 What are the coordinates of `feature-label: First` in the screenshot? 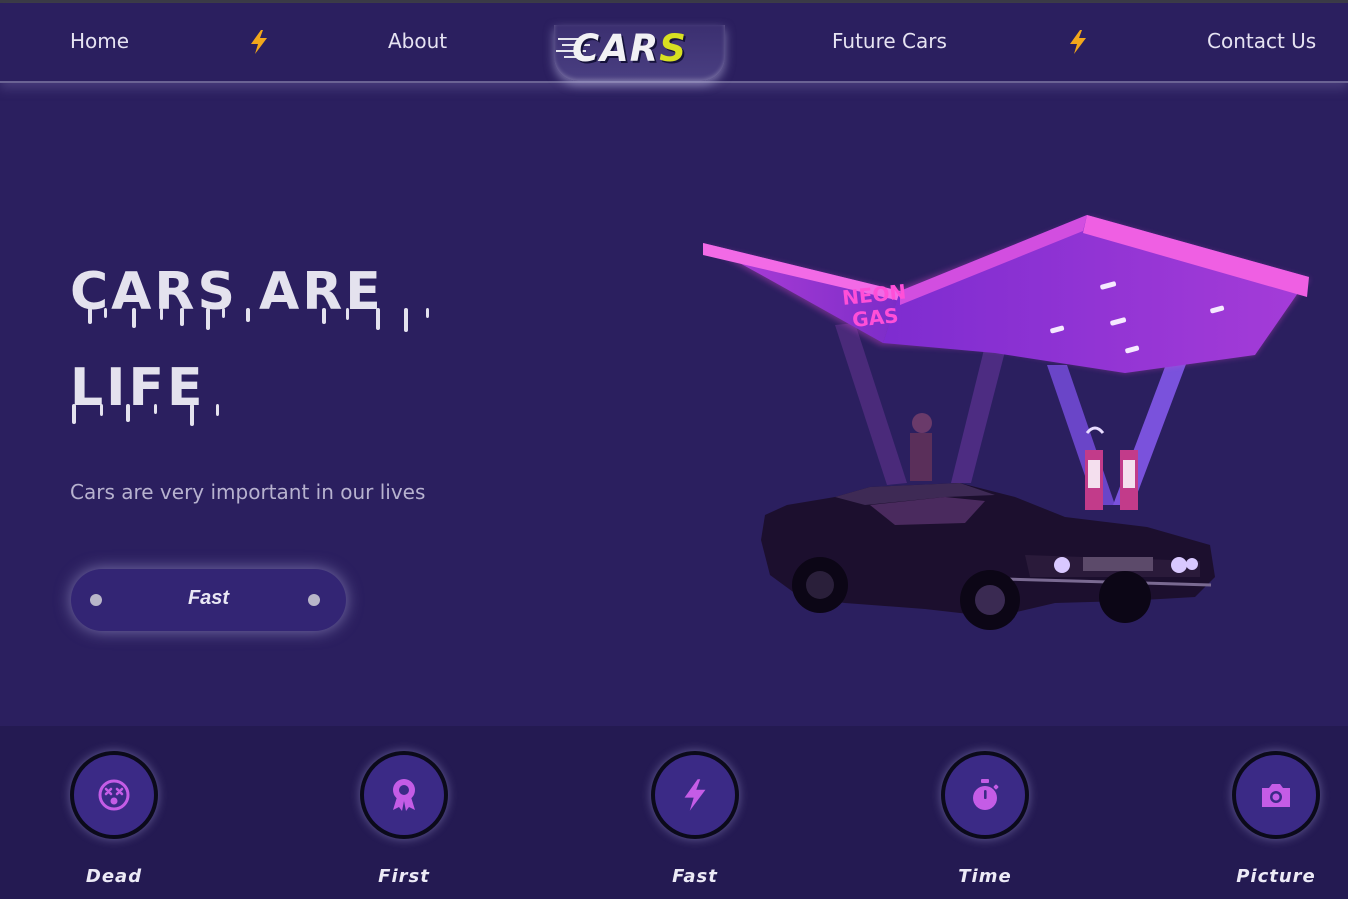 It's located at (404, 876).